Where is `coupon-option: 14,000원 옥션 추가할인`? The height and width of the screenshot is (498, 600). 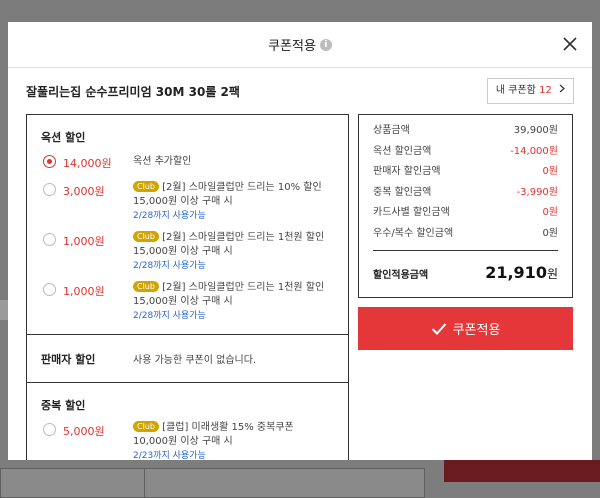 coupon-option: 14,000원 옥션 추가할인 is located at coordinates (191, 165).